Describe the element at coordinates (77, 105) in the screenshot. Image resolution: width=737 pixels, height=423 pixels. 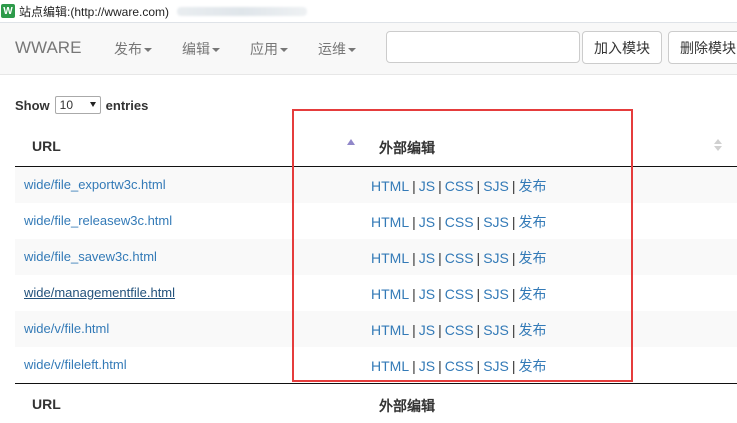
I see `page-length-select: 10` at that location.